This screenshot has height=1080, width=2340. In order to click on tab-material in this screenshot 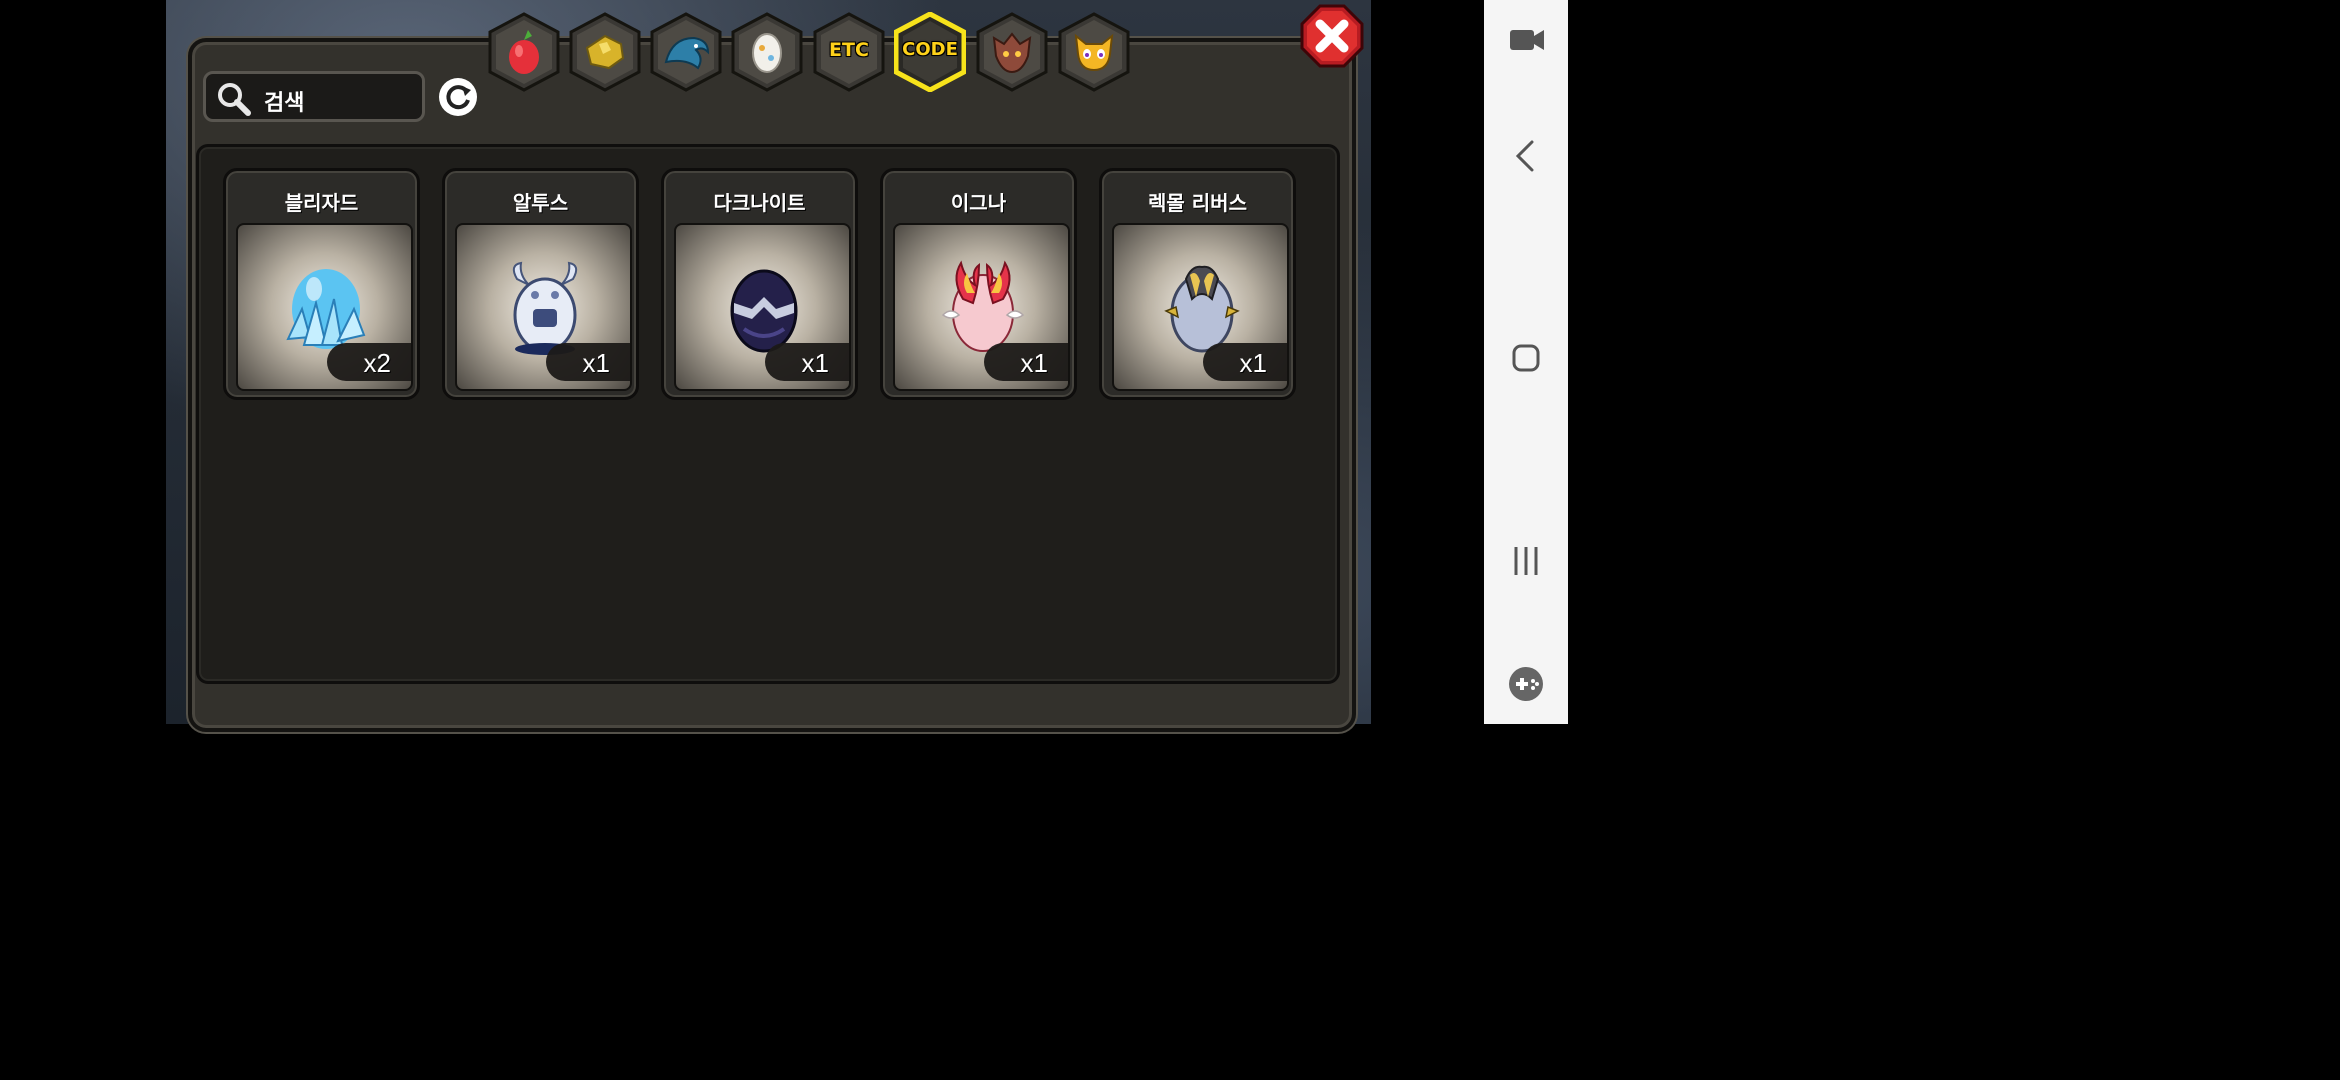, I will do `click(605, 52)`.